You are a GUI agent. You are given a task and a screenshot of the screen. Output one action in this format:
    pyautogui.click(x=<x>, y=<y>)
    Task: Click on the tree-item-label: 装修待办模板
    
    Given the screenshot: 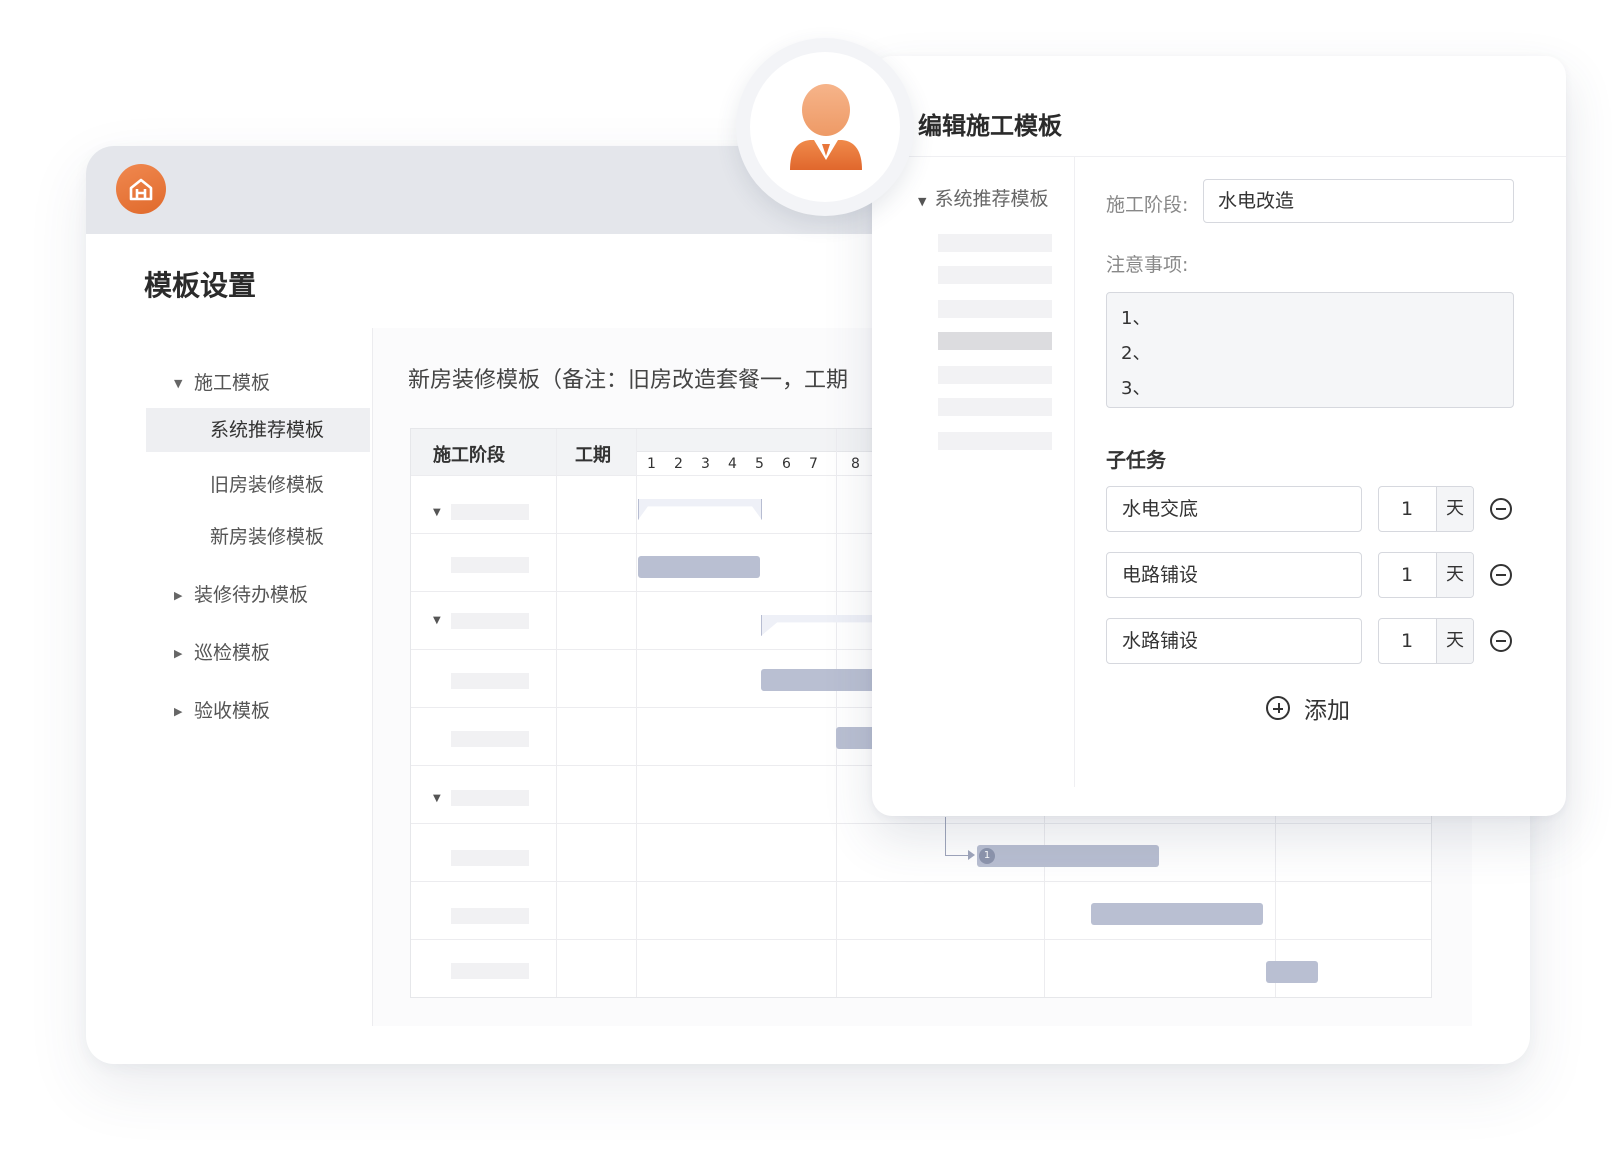 What is the action you would take?
    pyautogui.click(x=251, y=595)
    